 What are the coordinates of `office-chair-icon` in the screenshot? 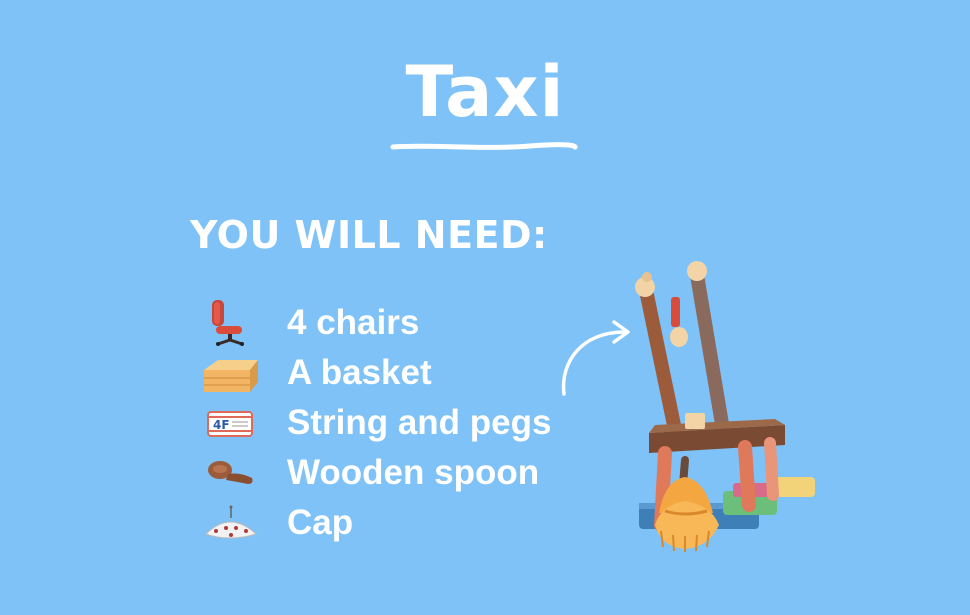 It's located at (228, 323).